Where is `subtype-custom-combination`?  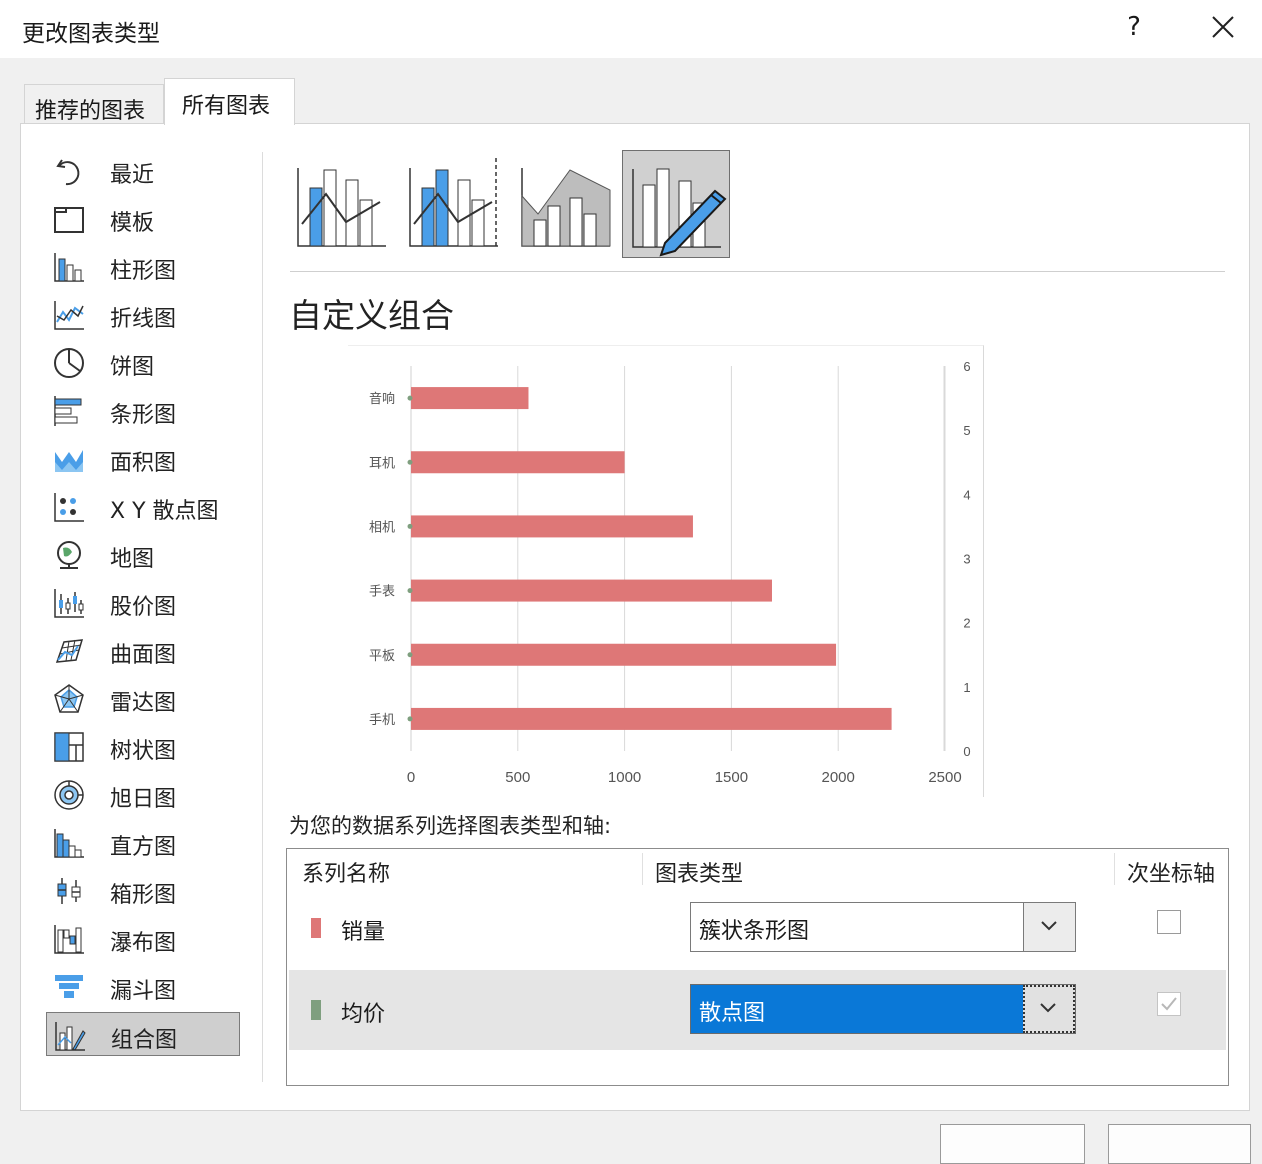
subtype-custom-combination is located at coordinates (676, 204).